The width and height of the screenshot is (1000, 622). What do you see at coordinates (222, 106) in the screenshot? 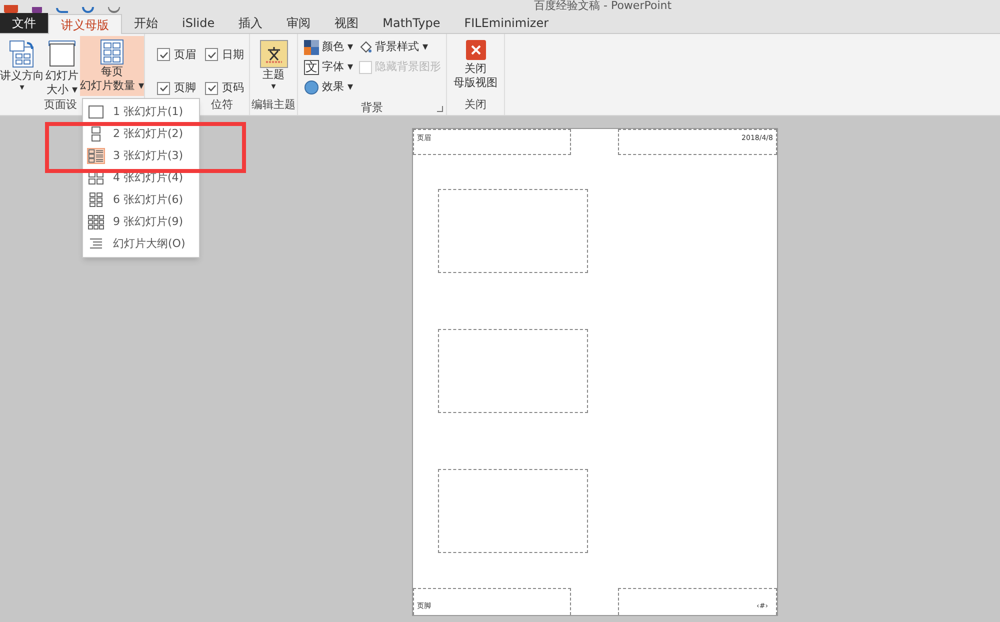
I see `group-label: 位符` at bounding box center [222, 106].